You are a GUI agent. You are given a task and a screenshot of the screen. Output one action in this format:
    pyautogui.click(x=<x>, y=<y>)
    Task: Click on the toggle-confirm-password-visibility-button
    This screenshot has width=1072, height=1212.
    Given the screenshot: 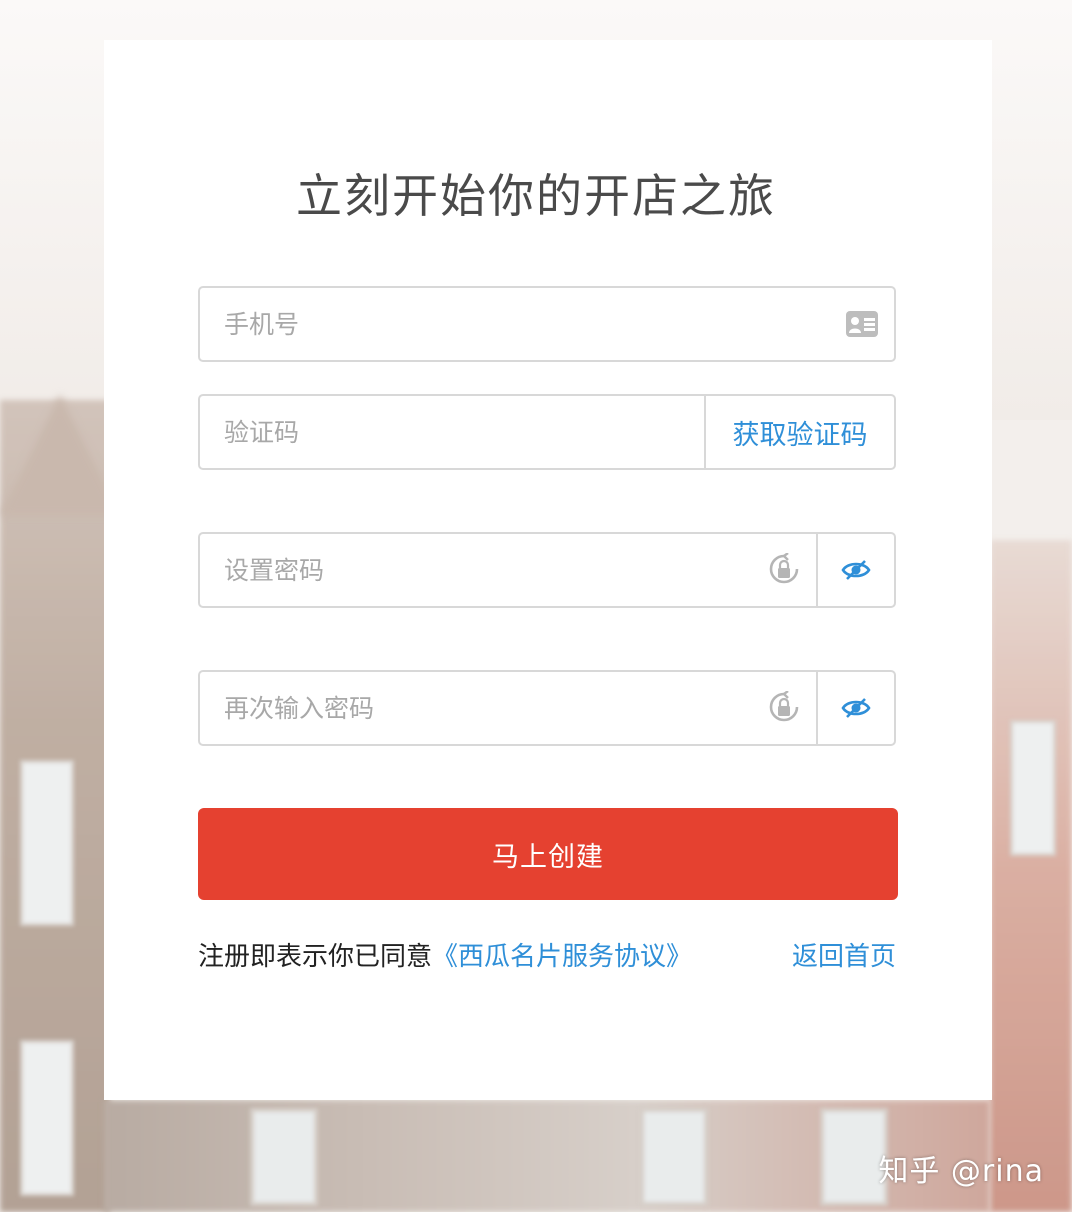 What is the action you would take?
    pyautogui.click(x=855, y=708)
    